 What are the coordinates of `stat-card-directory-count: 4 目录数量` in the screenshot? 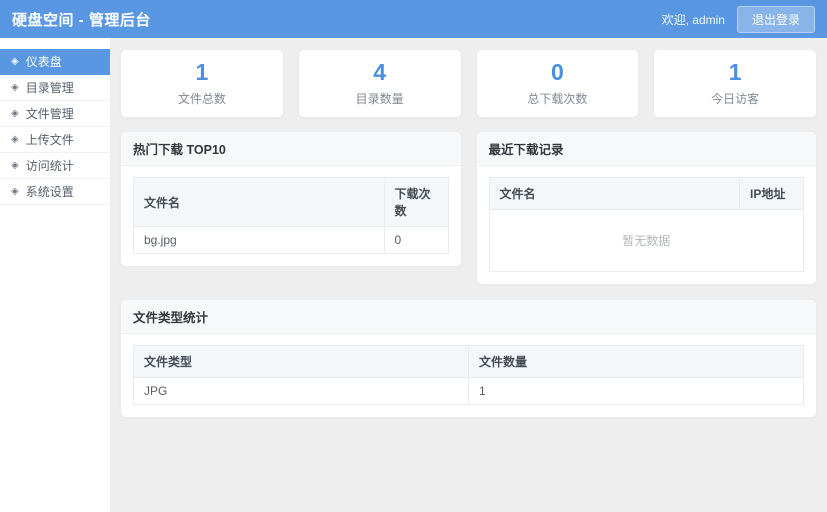 It's located at (379, 83).